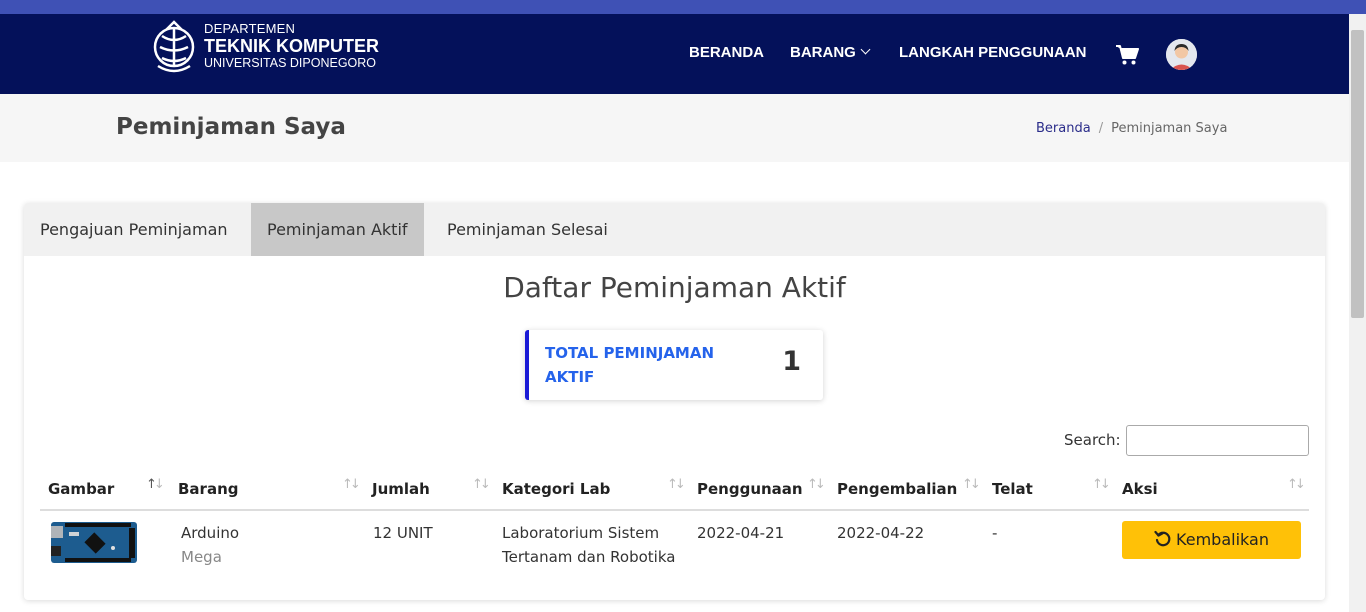 This screenshot has width=1366, height=612. Describe the element at coordinates (401, 489) in the screenshot. I see `column-header-jumlah: Jumlah` at that location.